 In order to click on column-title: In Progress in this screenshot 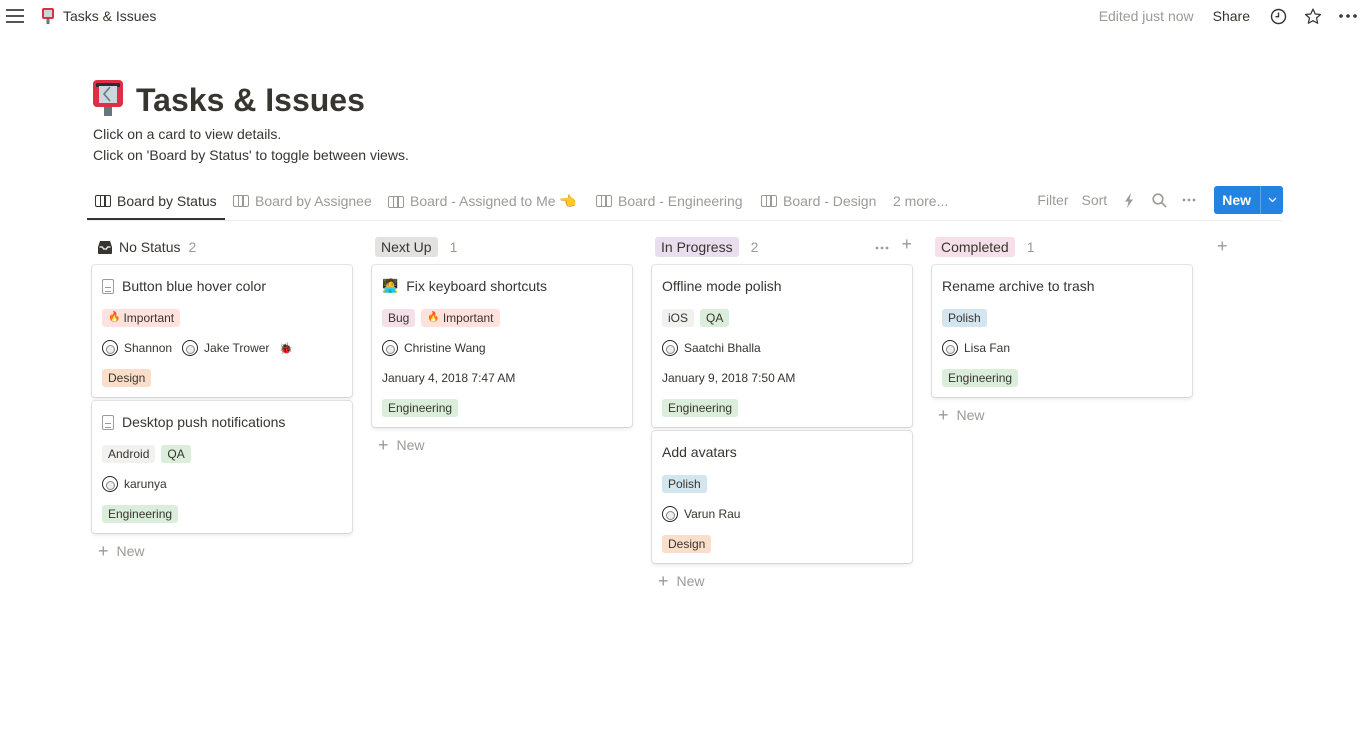, I will do `click(697, 247)`.